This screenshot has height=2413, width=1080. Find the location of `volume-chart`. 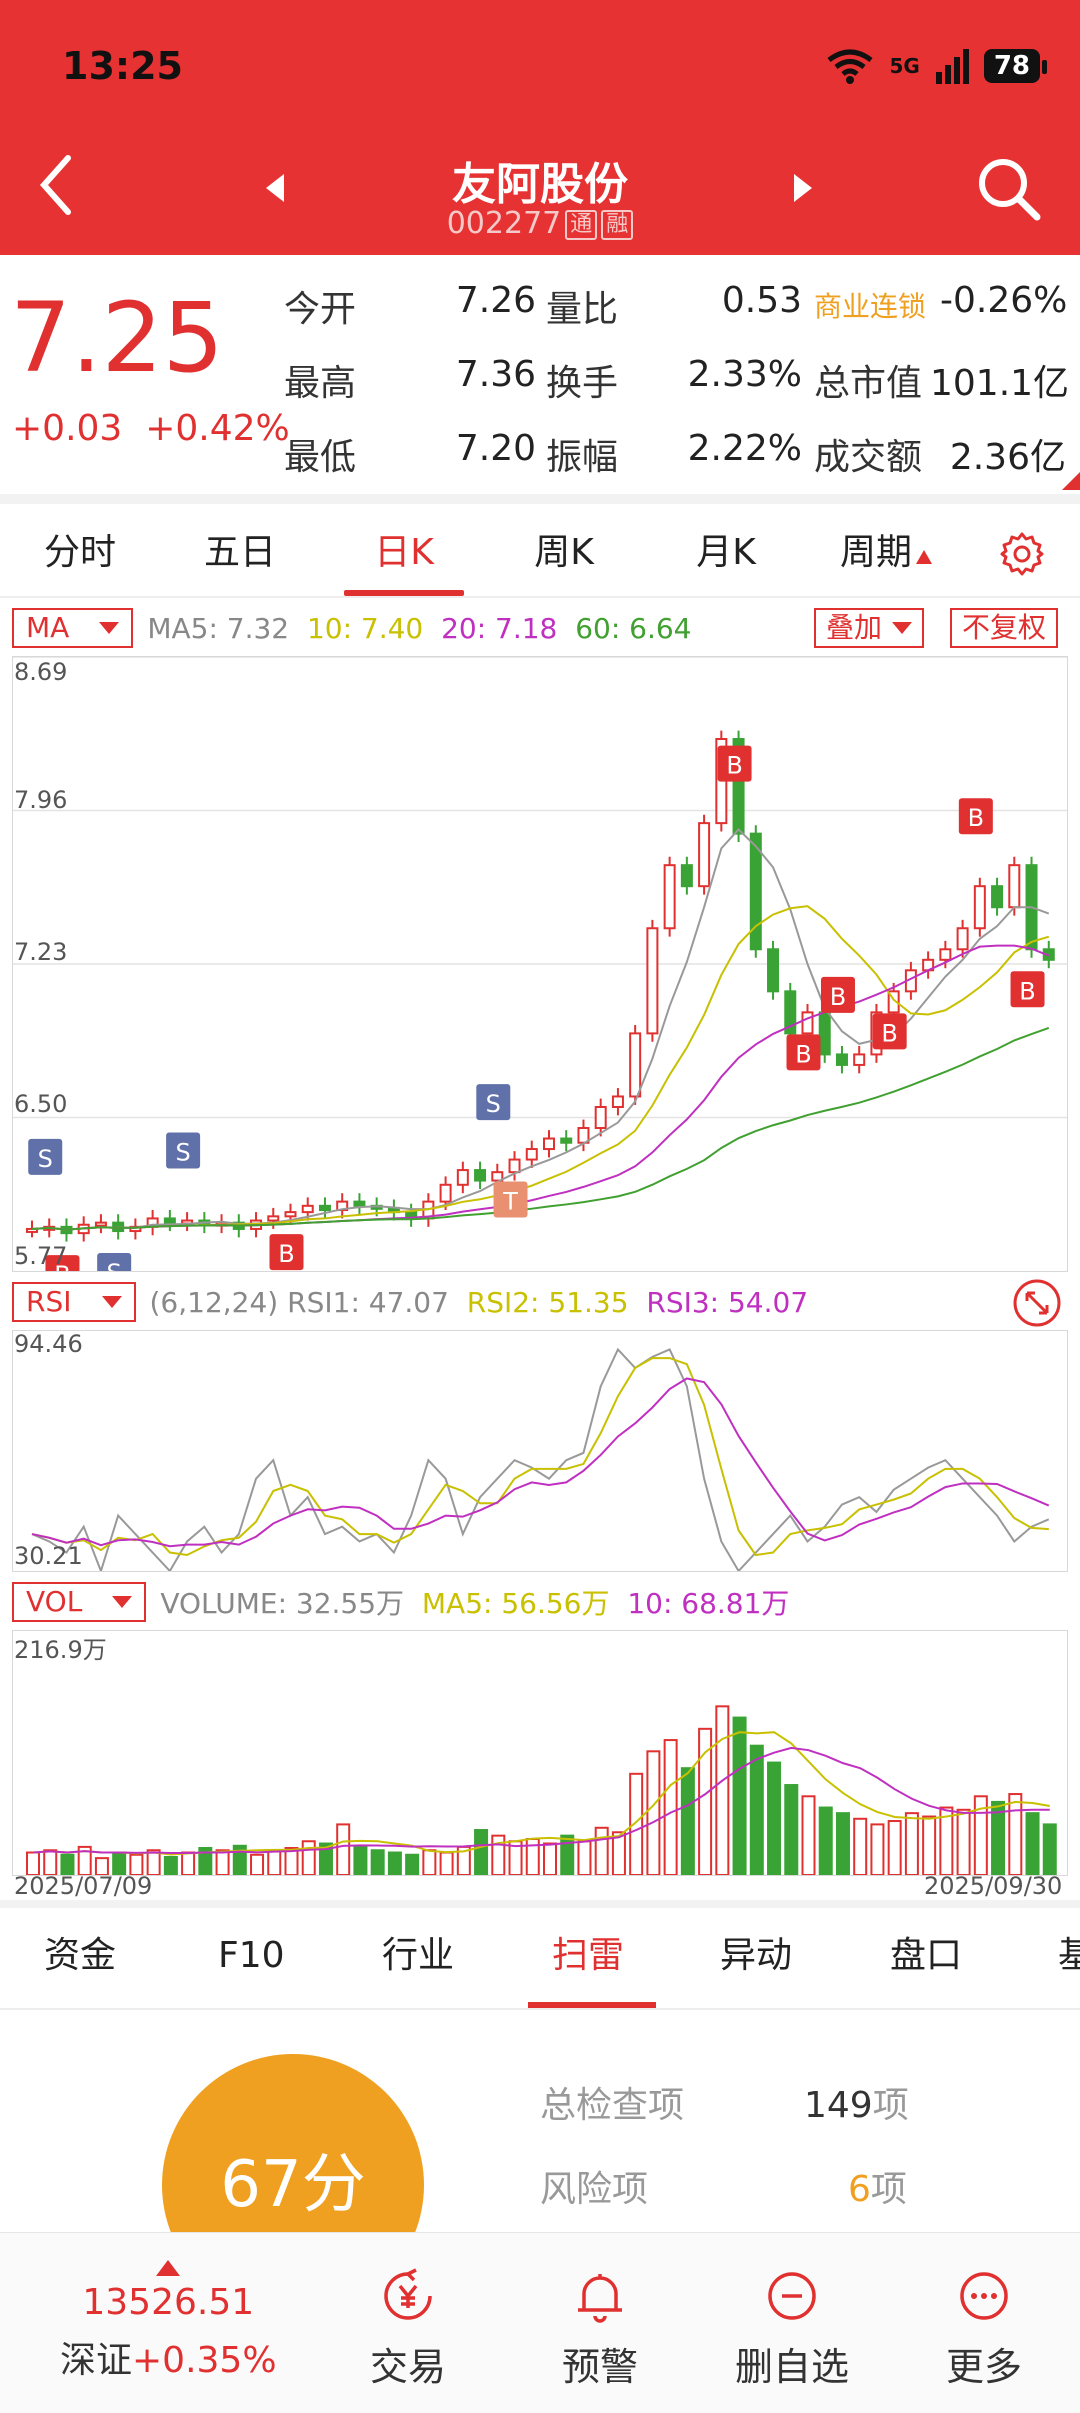

volume-chart is located at coordinates (540, 1753).